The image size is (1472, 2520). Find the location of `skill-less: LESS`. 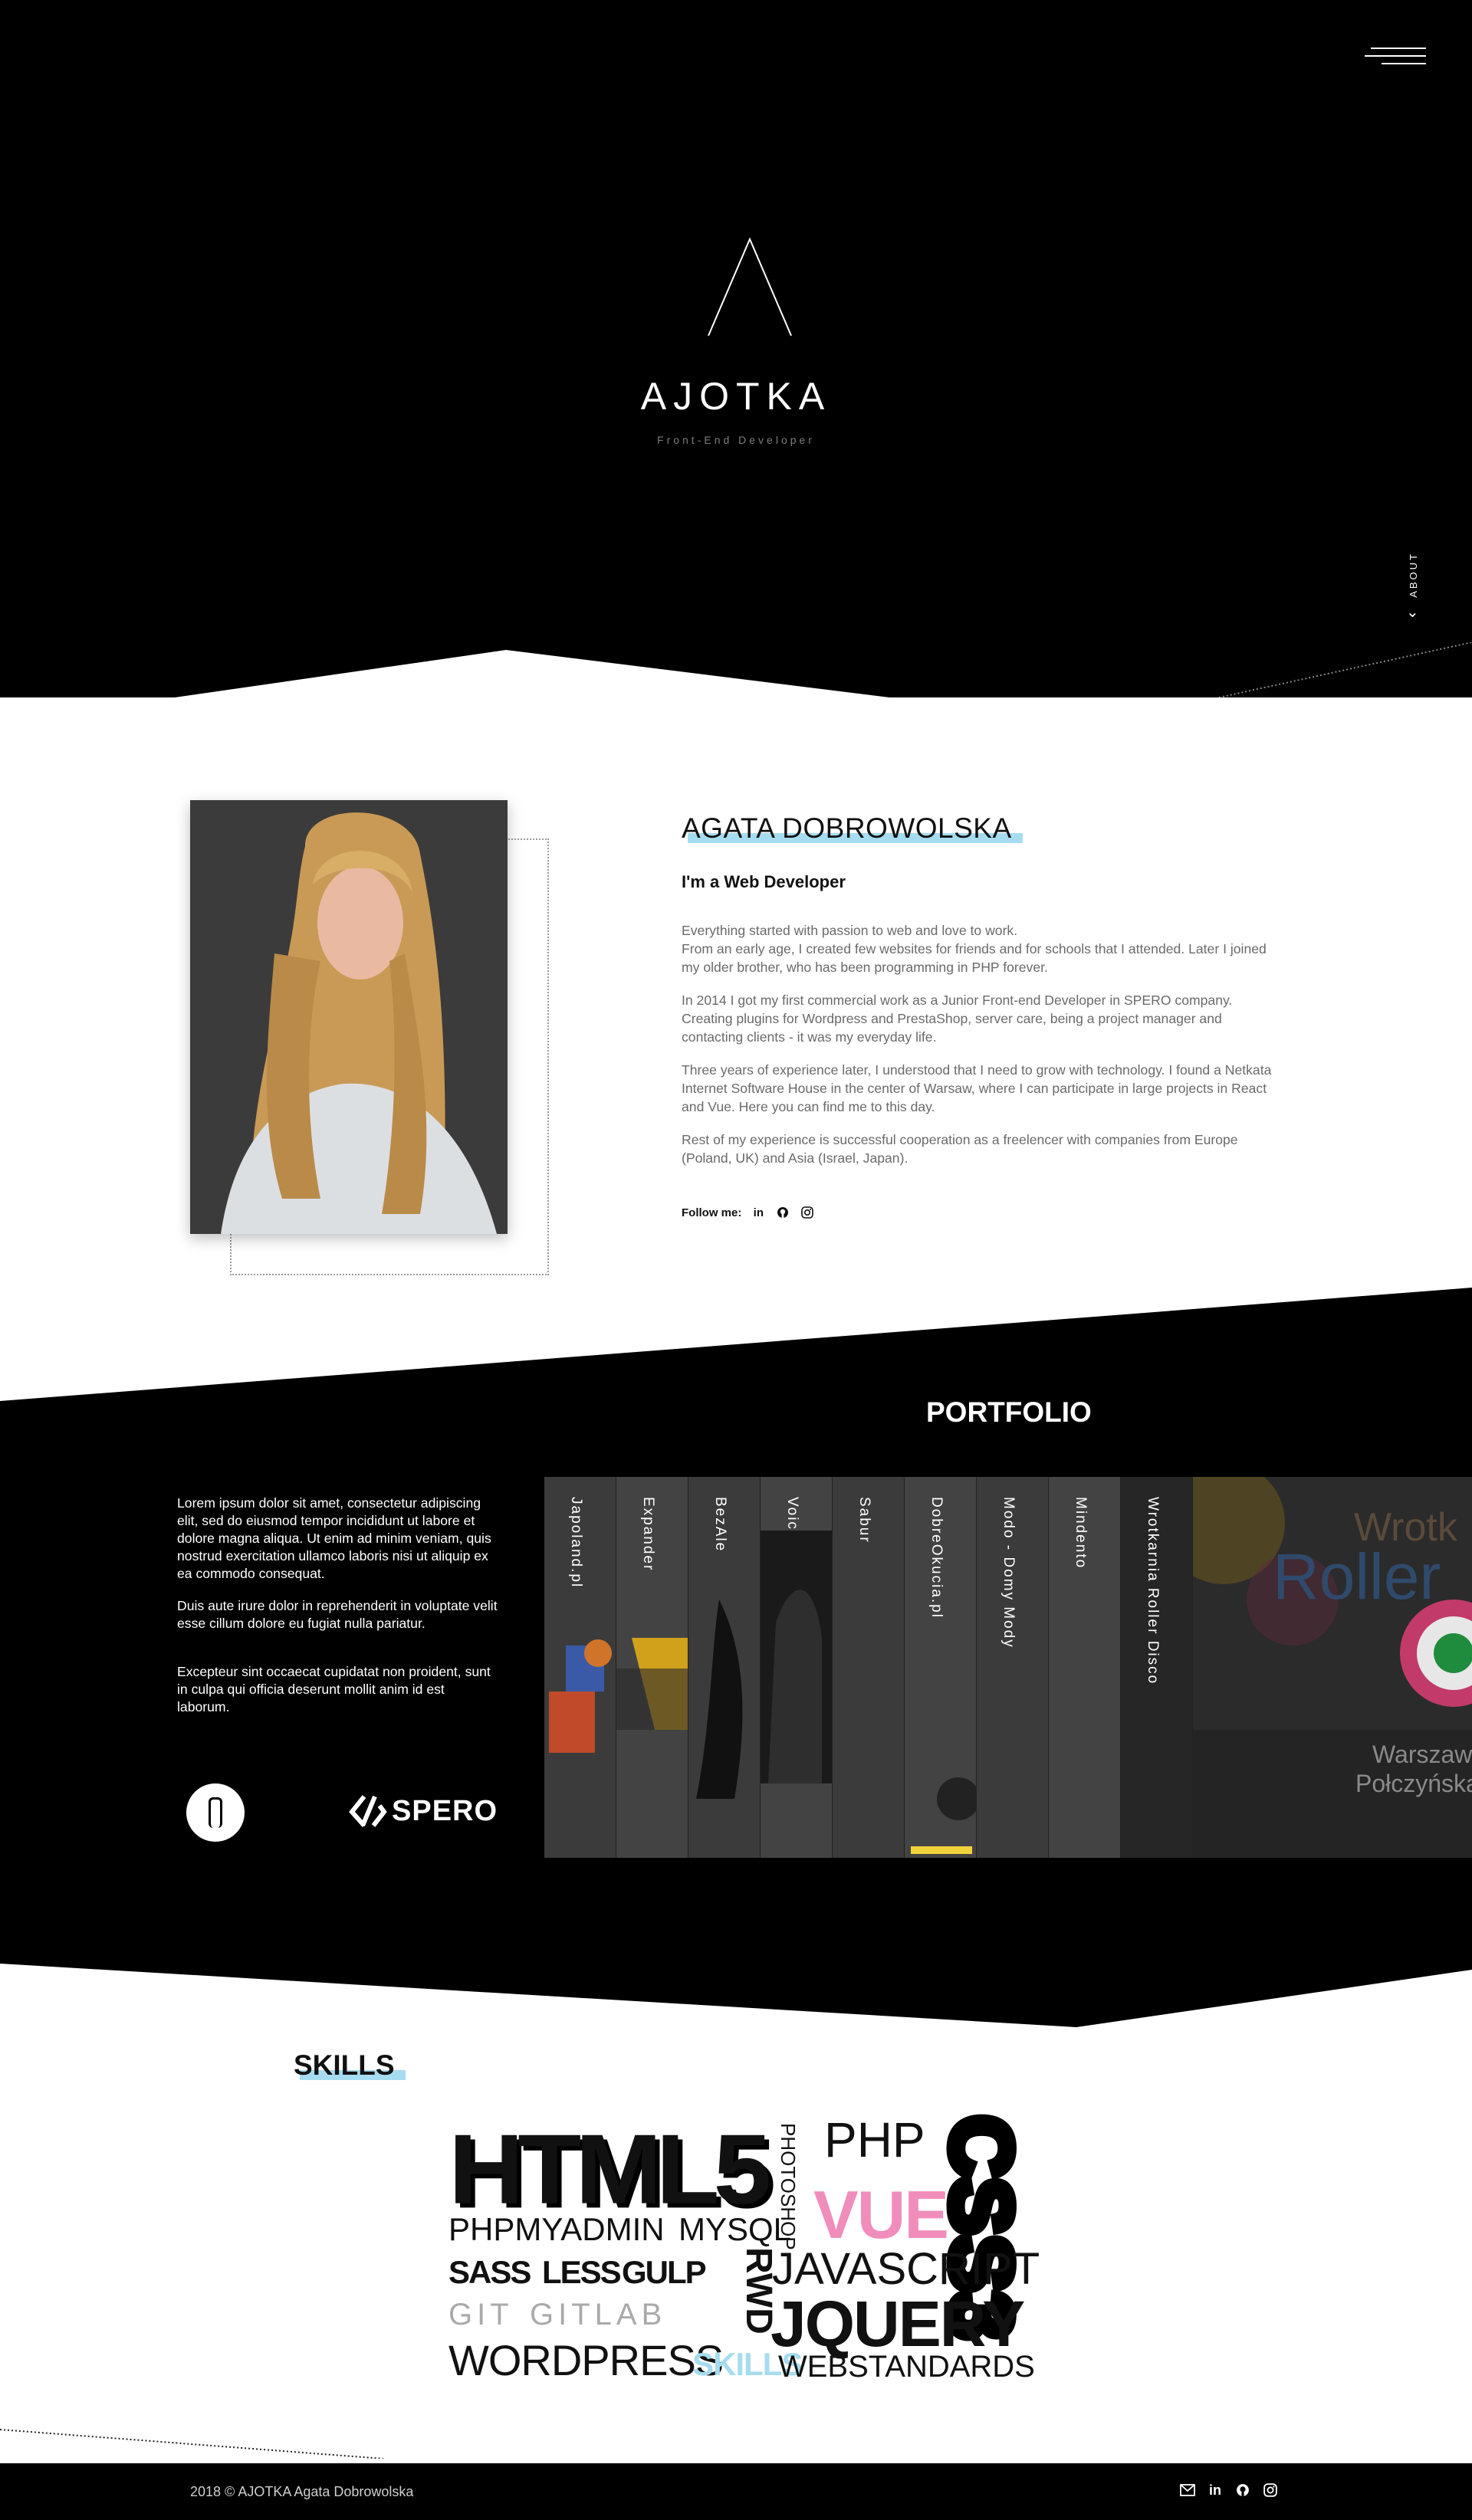

skill-less: LESS is located at coordinates (582, 2272).